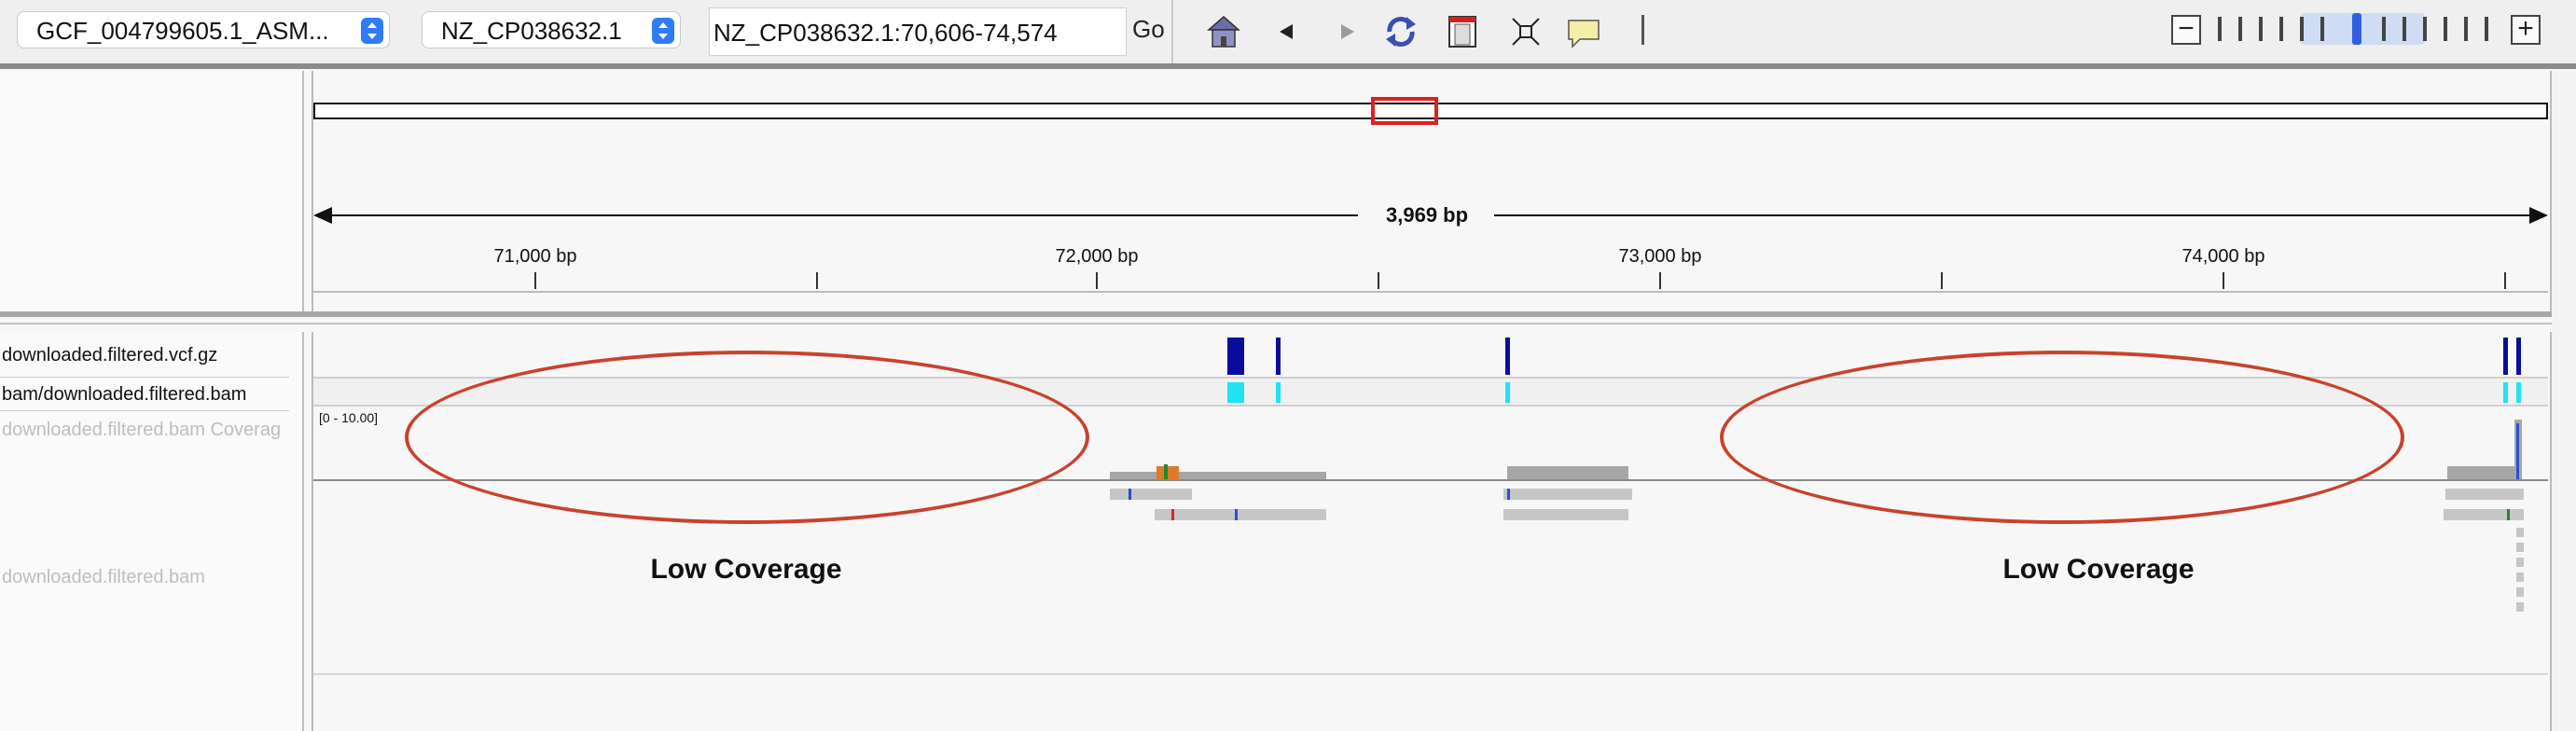  I want to click on back-arrow-icon, so click(1287, 32).